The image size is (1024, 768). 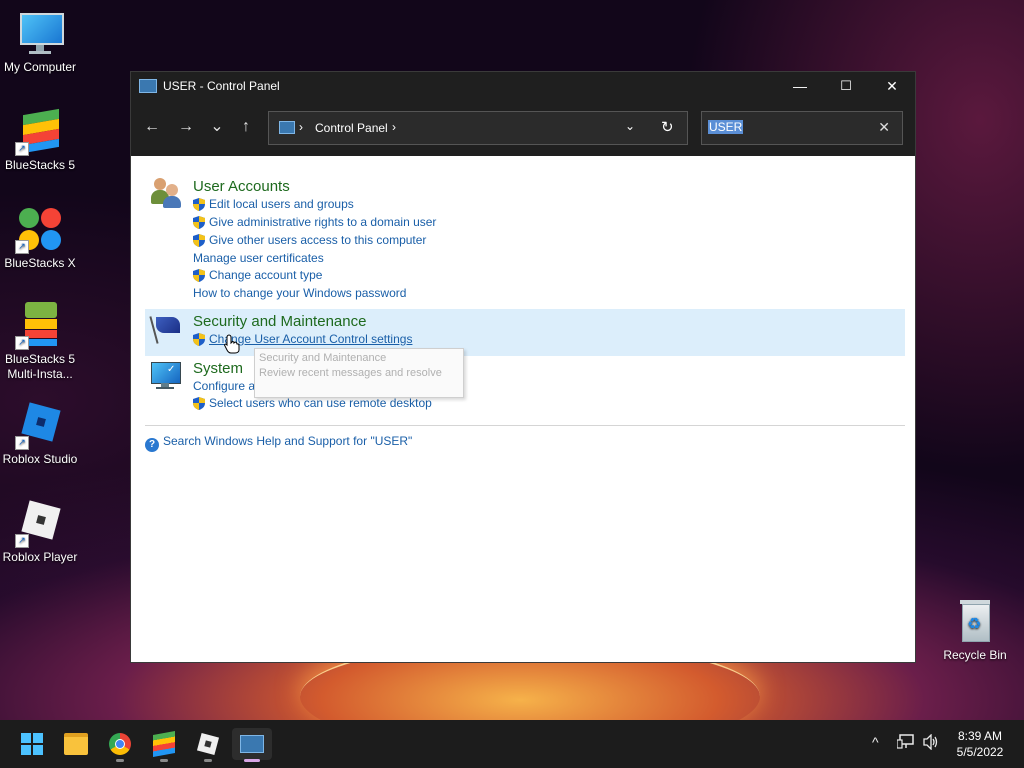 I want to click on bluestacks-x-icon: ↗, so click(x=39, y=230).